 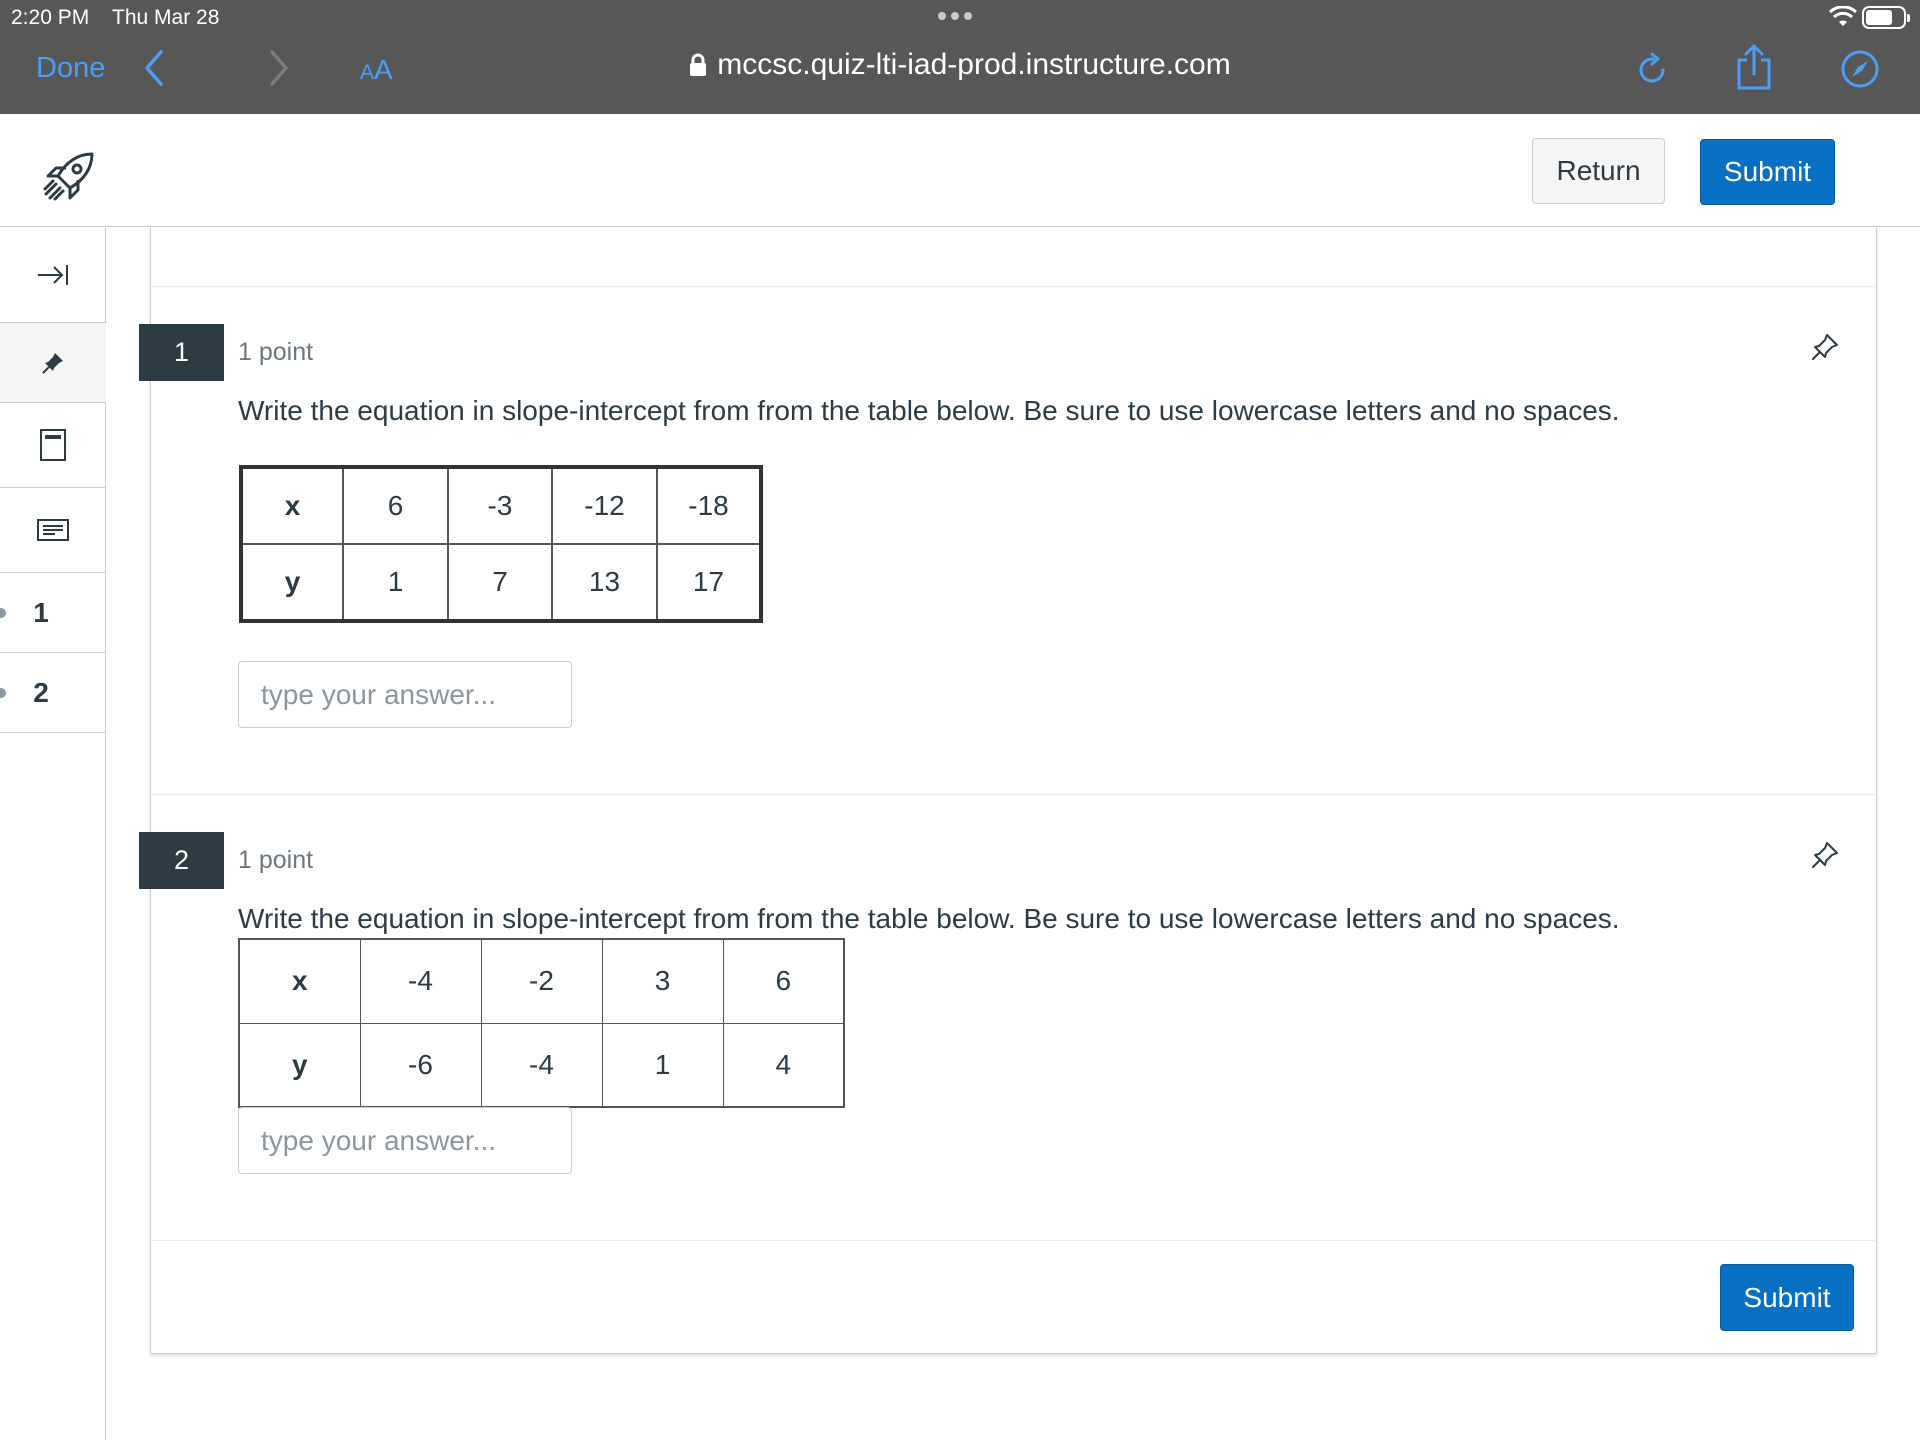 I want to click on table-row: y 1 7 13 17, so click(x=501, y=582).